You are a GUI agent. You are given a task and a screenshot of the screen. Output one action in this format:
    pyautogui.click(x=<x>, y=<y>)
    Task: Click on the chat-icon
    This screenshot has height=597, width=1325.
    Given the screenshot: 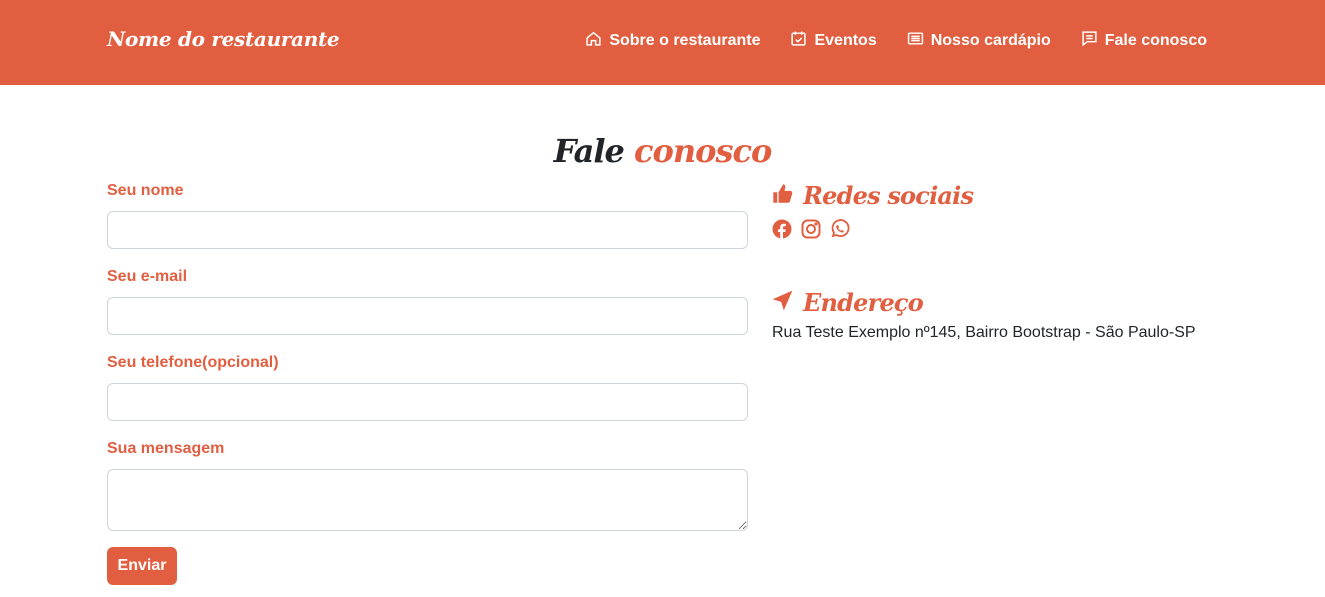 What is the action you would take?
    pyautogui.click(x=1089, y=41)
    